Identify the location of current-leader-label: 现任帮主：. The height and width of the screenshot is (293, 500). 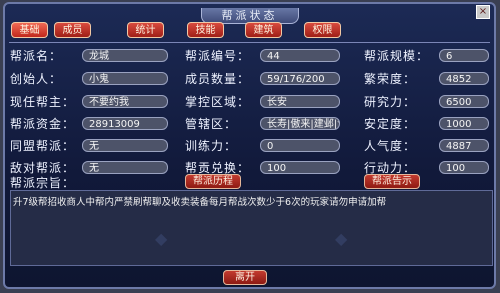
(43, 102).